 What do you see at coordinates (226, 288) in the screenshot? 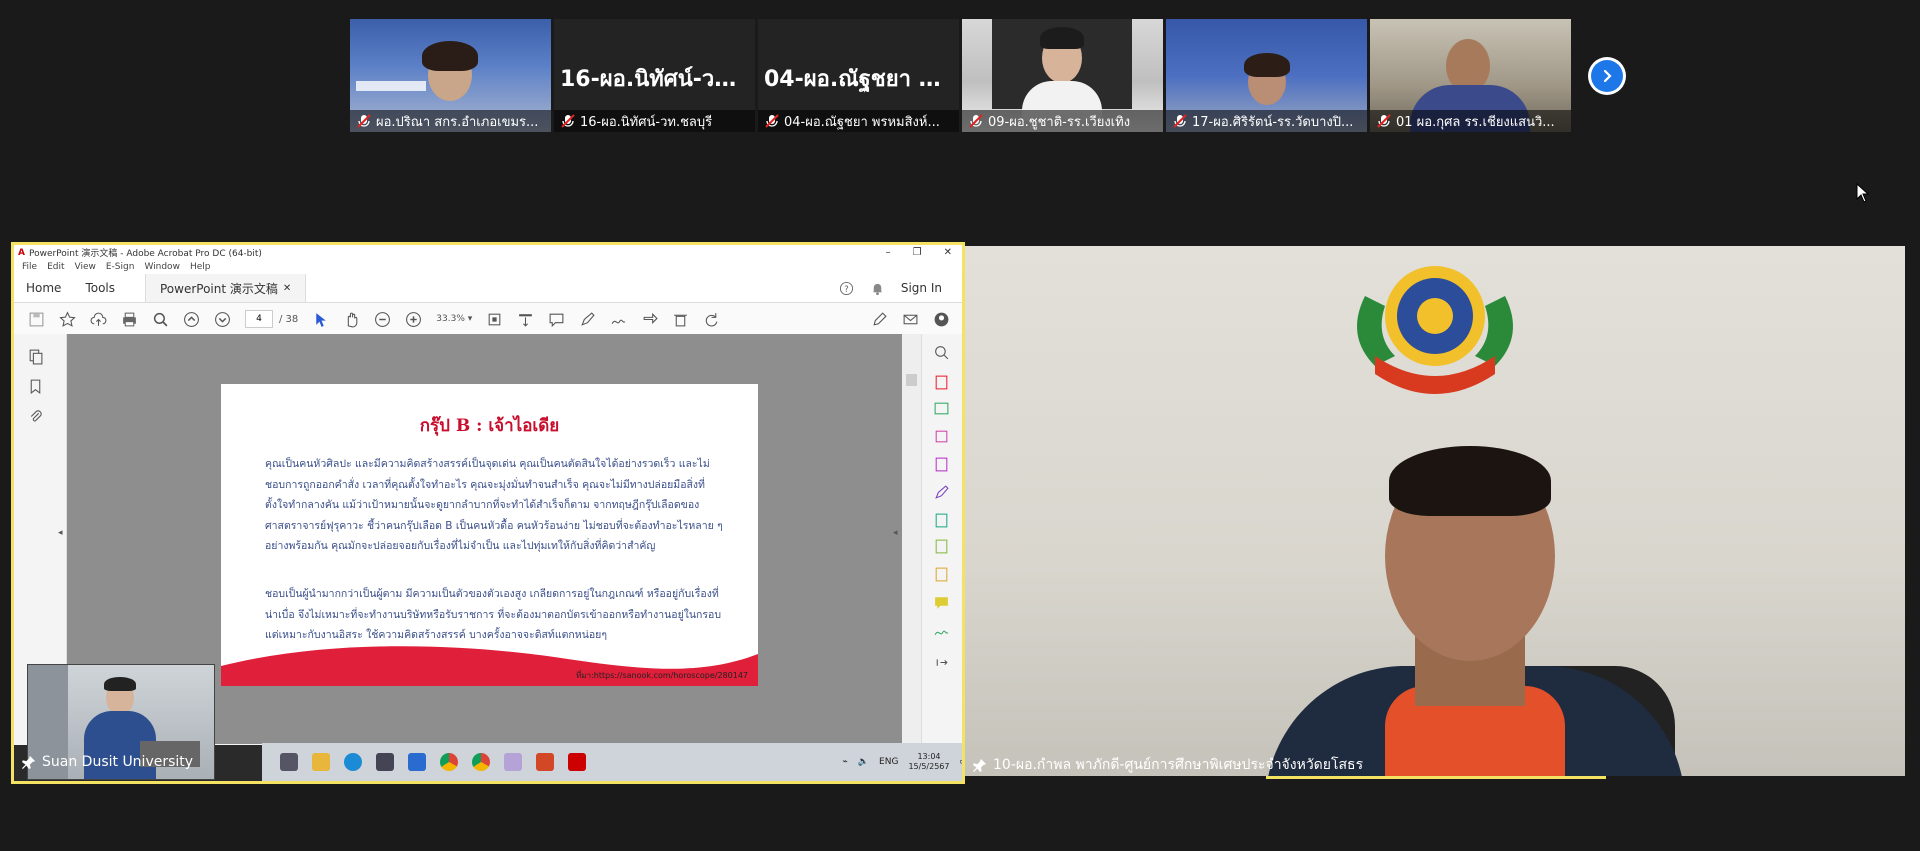
I see `tab-document: PowerPoint 演示文稿 ✕` at bounding box center [226, 288].